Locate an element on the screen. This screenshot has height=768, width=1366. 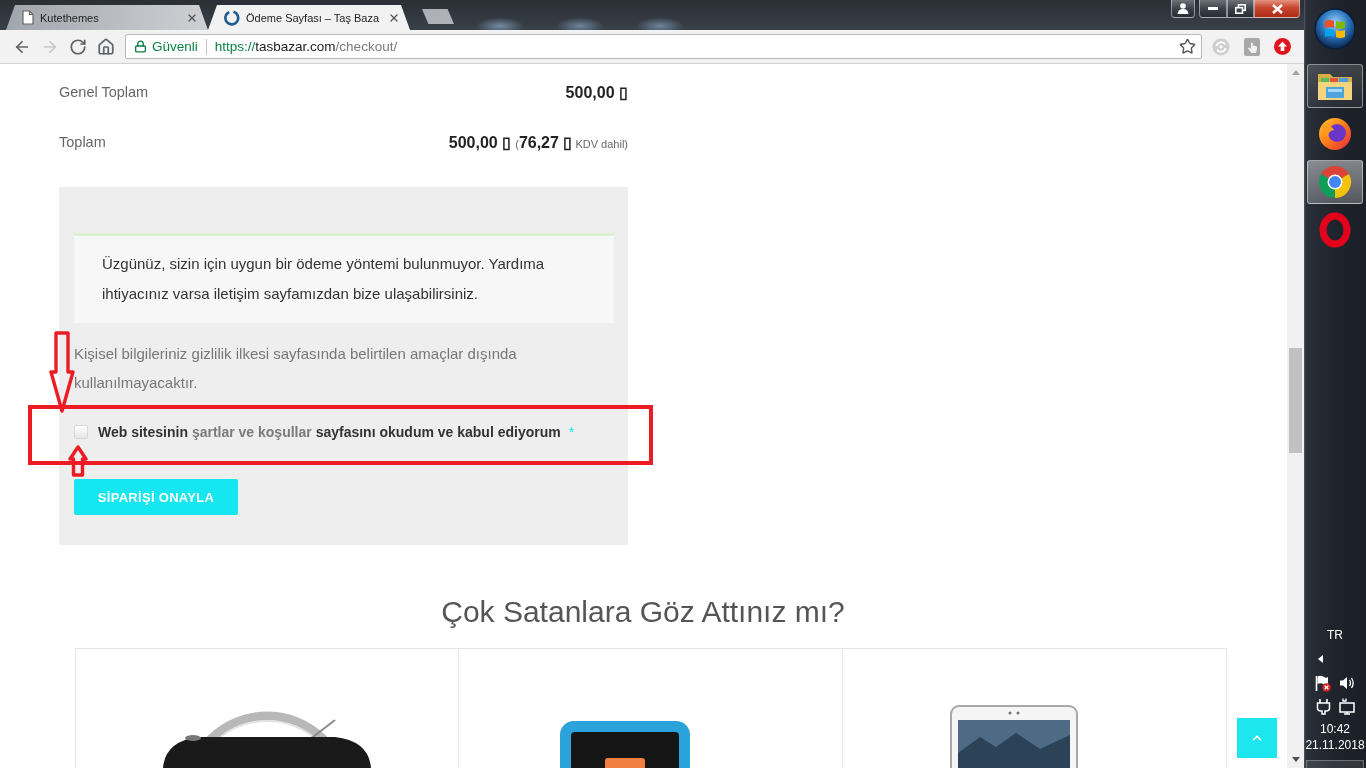
scrollbar-thumb is located at coordinates (1295, 400).